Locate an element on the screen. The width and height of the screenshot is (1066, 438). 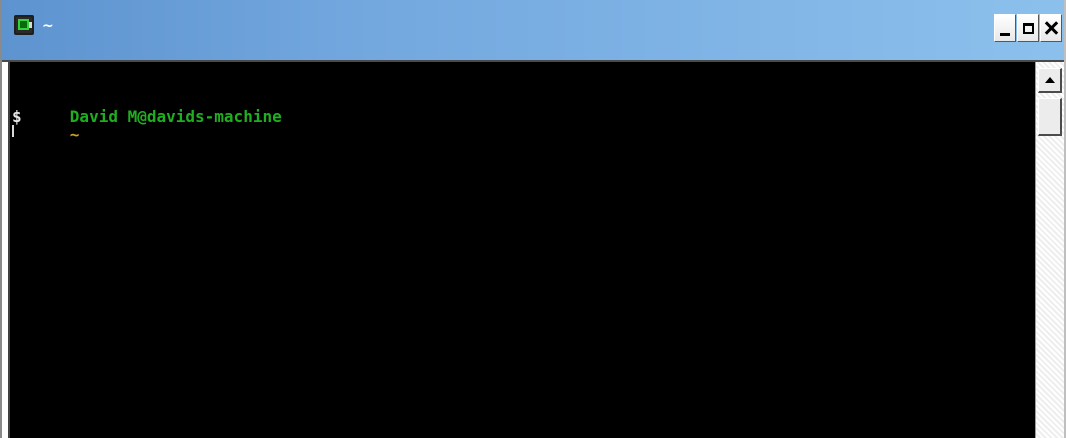
prompt-line: David M@davids-machine ~ is located at coordinates (147, 126).